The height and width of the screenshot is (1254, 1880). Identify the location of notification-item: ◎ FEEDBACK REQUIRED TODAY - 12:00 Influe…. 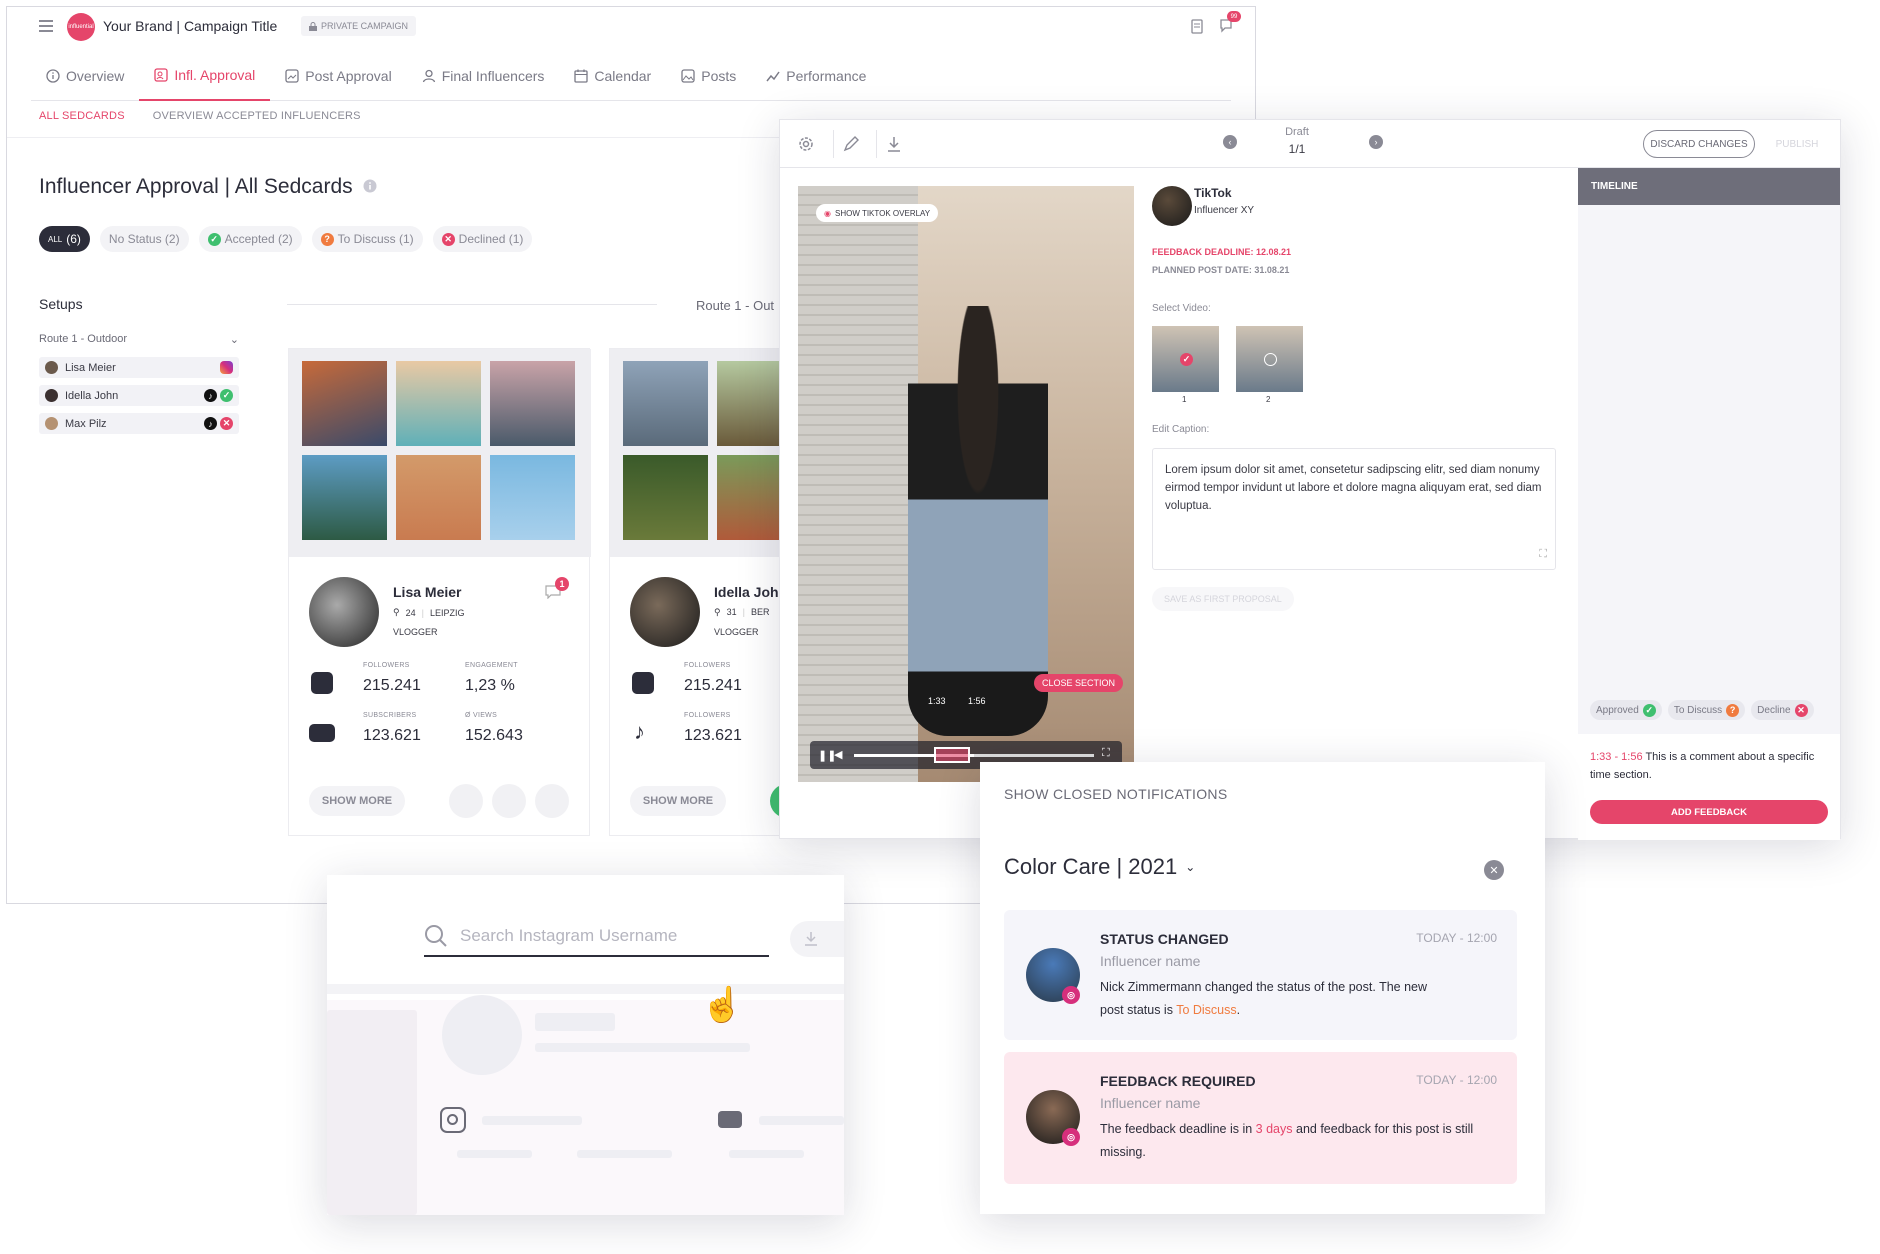
(1260, 1118).